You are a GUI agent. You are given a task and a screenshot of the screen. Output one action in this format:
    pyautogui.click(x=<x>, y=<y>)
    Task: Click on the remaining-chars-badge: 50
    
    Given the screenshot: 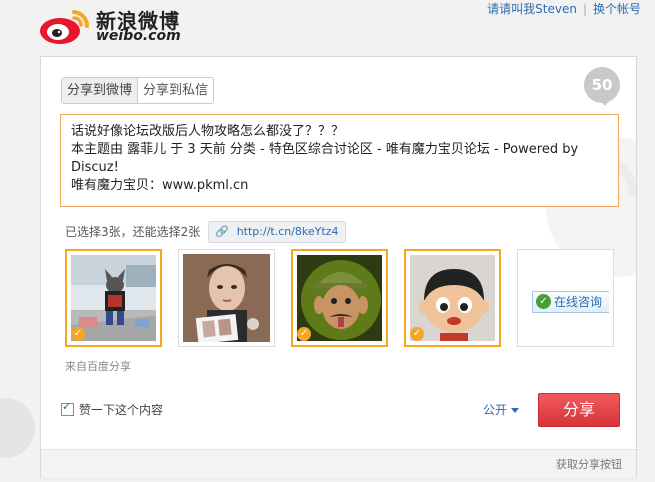 What is the action you would take?
    pyautogui.click(x=602, y=86)
    